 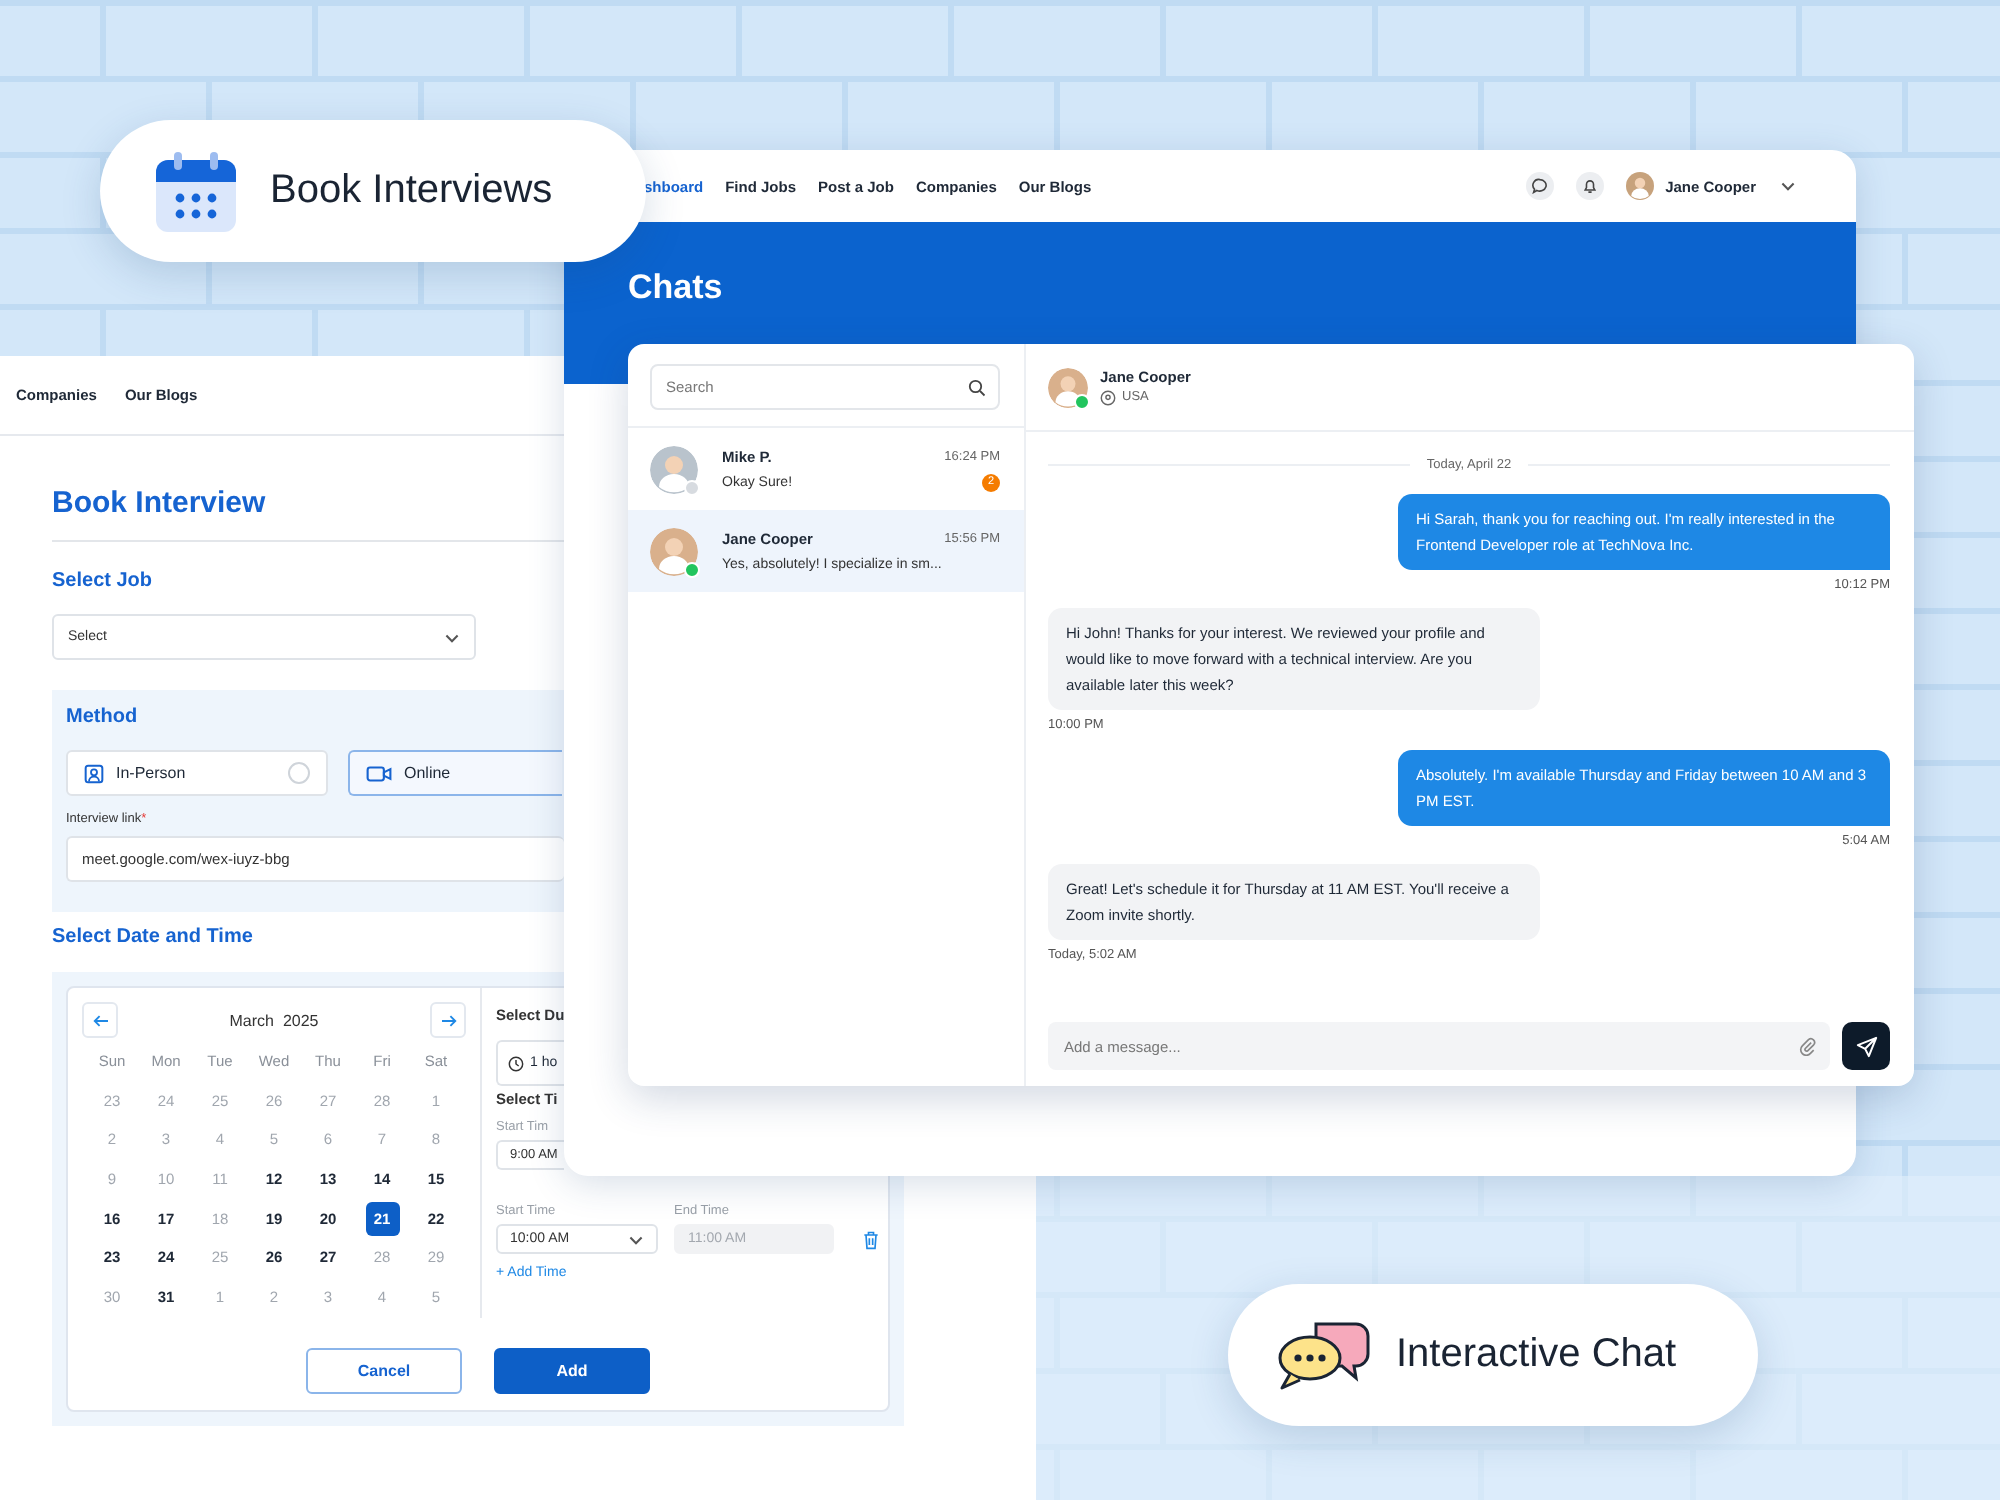 What do you see at coordinates (94, 773) in the screenshot?
I see `person-icon` at bounding box center [94, 773].